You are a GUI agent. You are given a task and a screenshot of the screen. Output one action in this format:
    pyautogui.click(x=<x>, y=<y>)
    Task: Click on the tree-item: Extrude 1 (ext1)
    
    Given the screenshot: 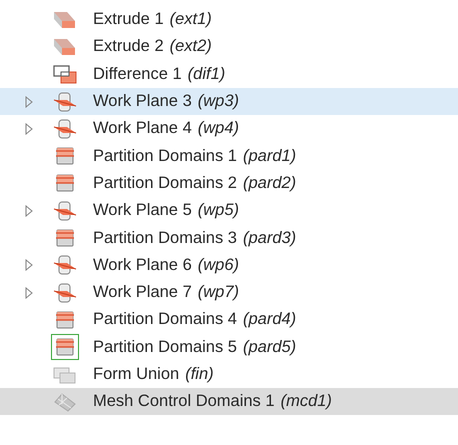 What is the action you would take?
    pyautogui.click(x=229, y=20)
    